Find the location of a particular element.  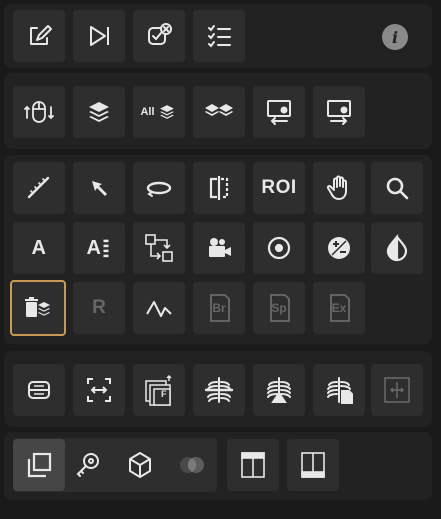

waveform-icon is located at coordinates (159, 309).